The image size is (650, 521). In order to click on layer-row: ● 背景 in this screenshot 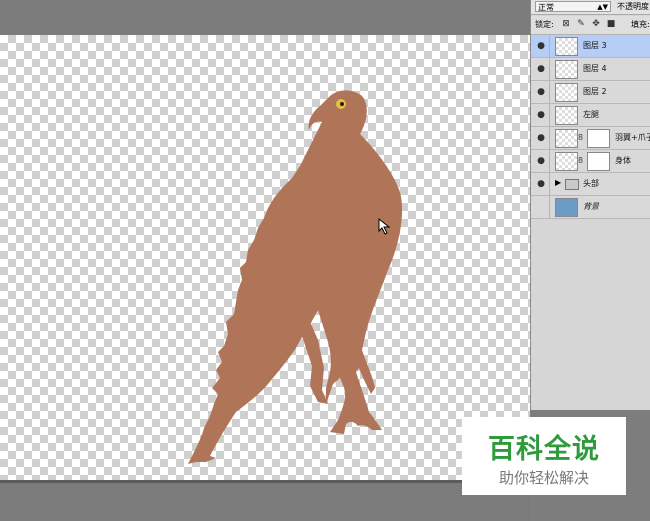, I will do `click(590, 207)`.